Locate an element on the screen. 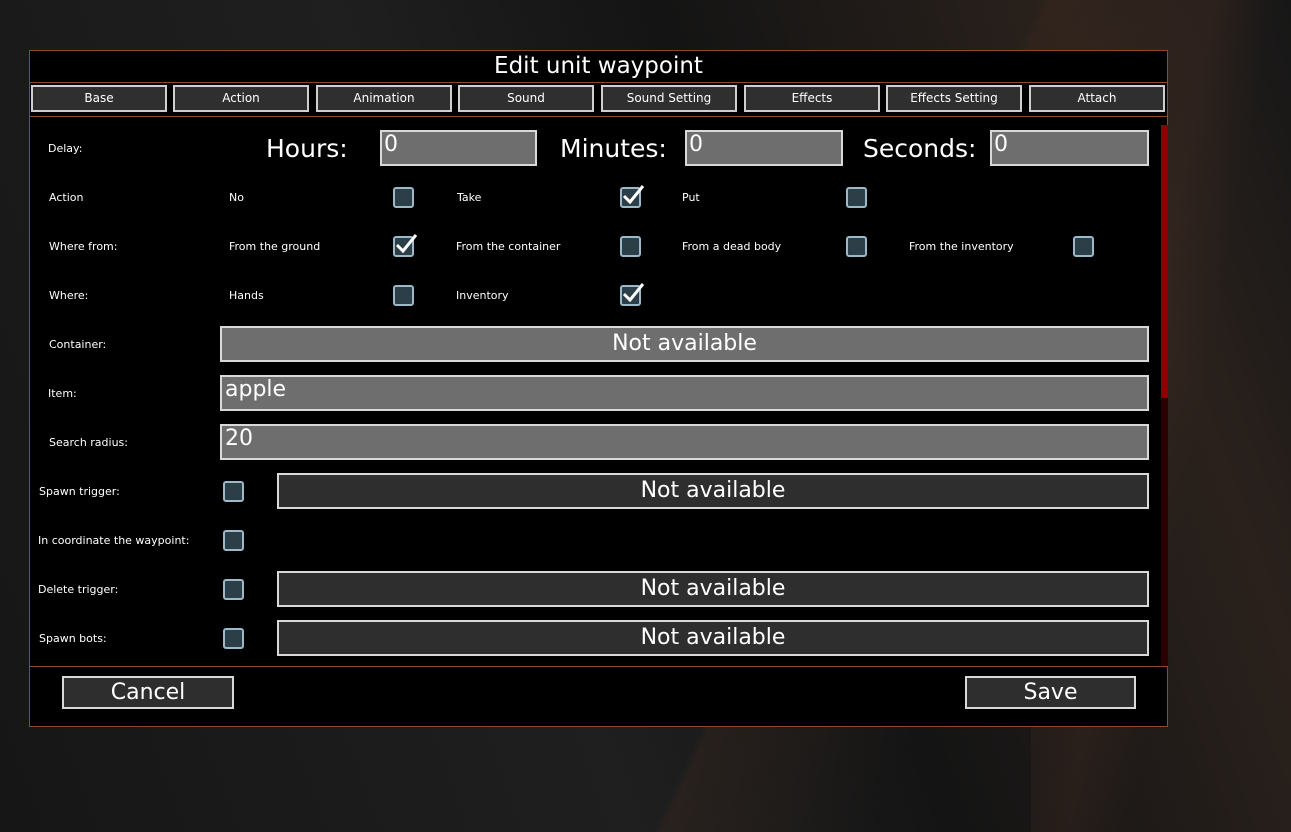 The width and height of the screenshot is (1291, 832). tab-animation: Animation is located at coordinates (384, 98).